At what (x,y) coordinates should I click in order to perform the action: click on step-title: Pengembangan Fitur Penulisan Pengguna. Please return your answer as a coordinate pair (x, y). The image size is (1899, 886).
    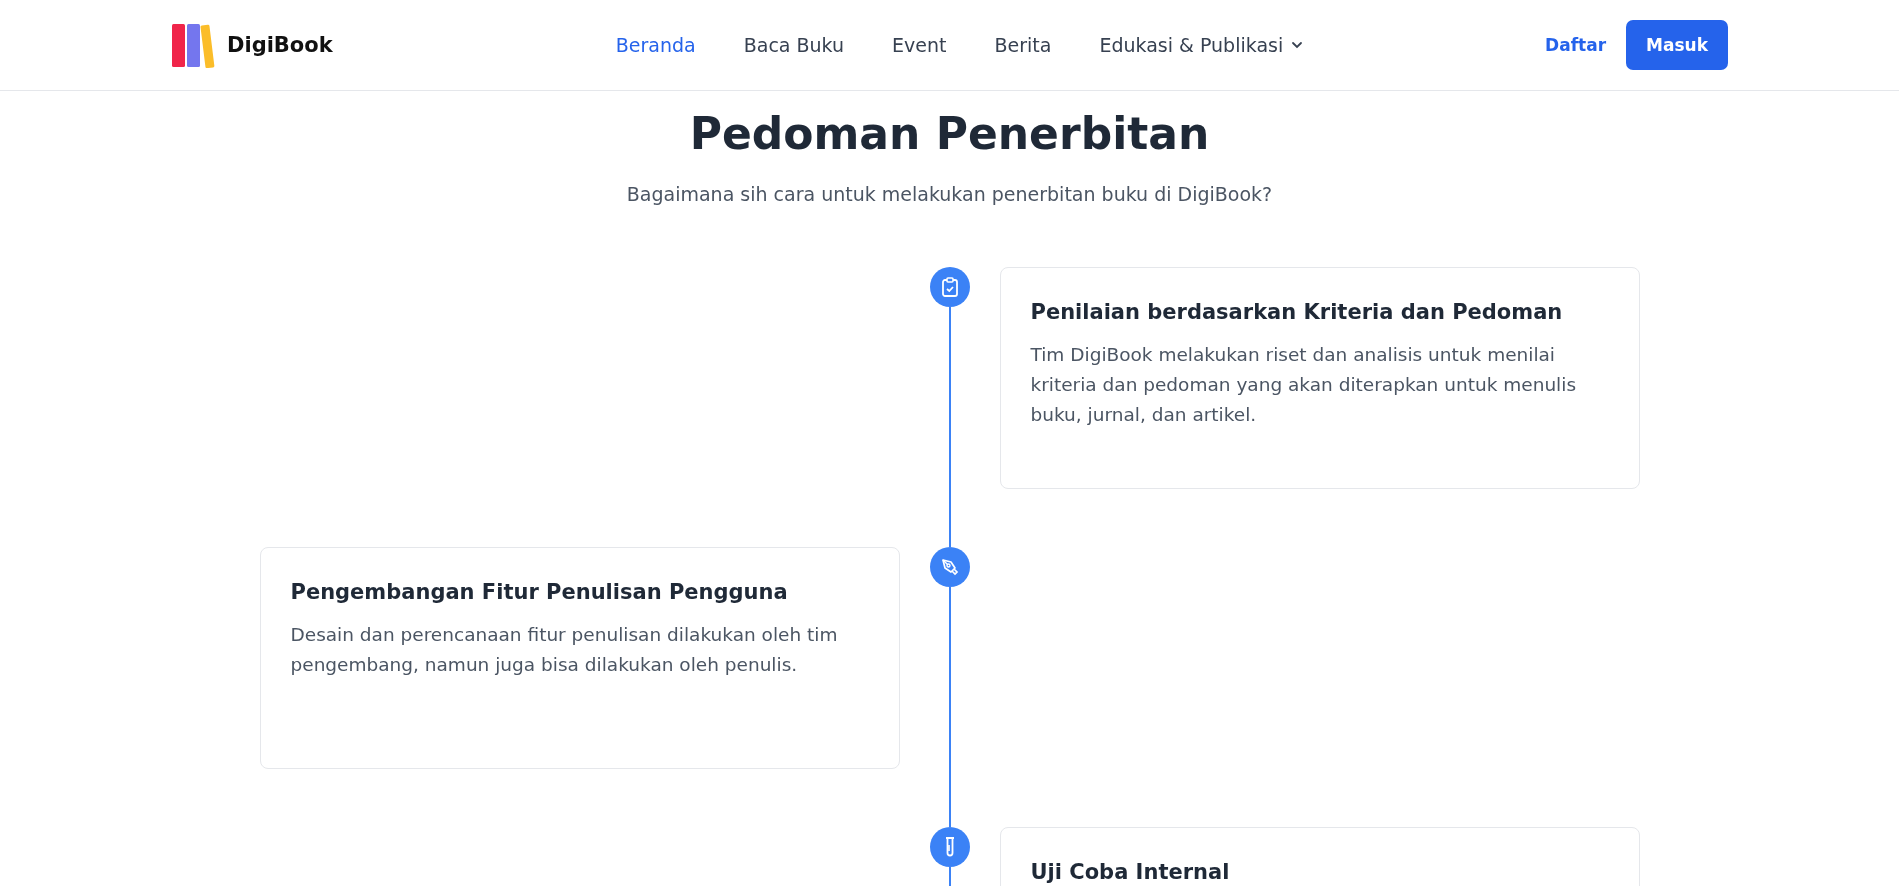
    Looking at the image, I should click on (539, 592).